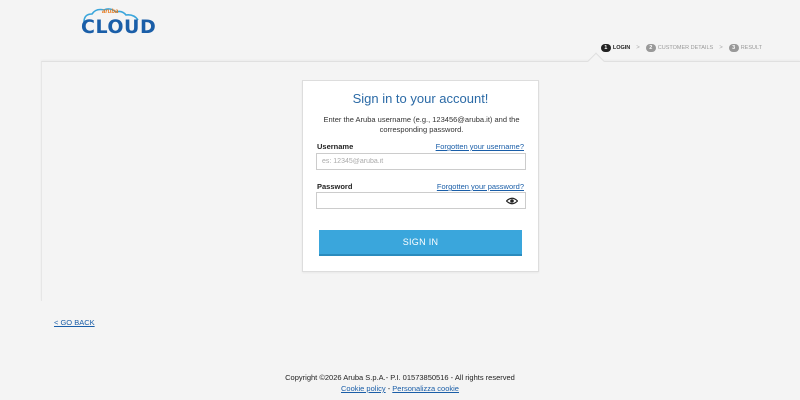  What do you see at coordinates (605, 48) in the screenshot?
I see `step-number: 1` at bounding box center [605, 48].